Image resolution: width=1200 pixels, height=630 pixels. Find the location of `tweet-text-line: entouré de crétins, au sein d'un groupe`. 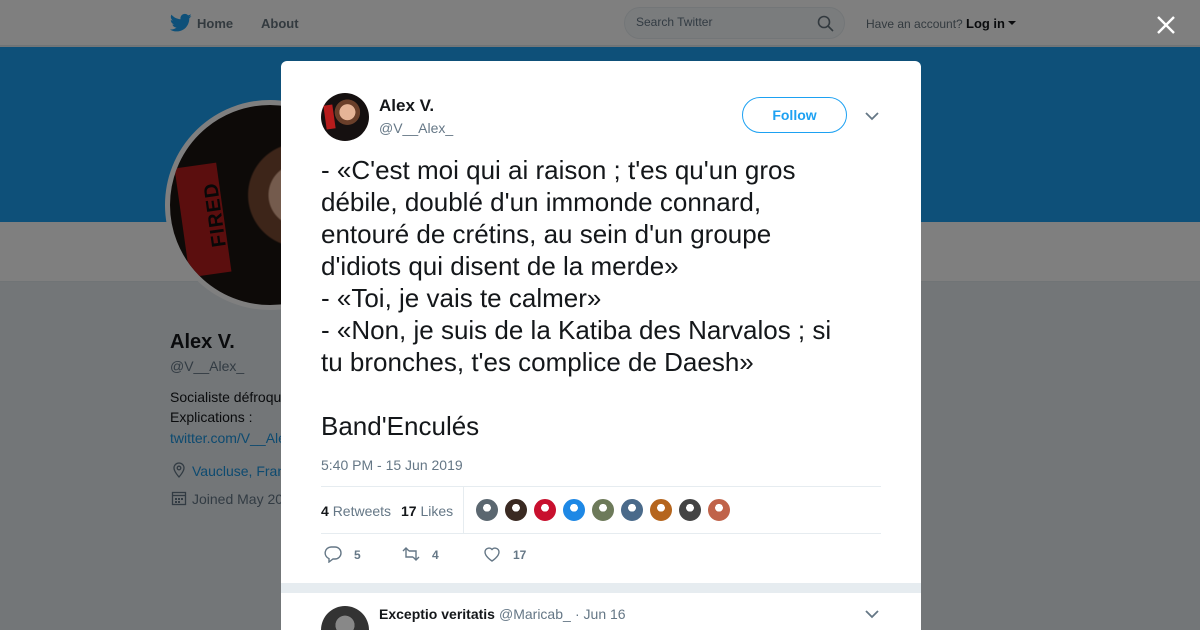

tweet-text-line: entouré de crétins, au sein d'un groupe is located at coordinates (546, 234).